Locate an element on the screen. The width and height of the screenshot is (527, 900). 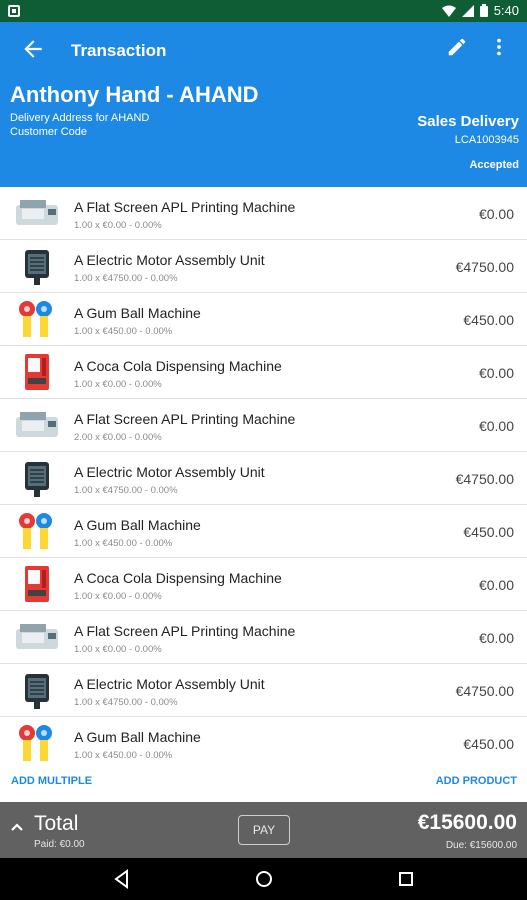
customer-name: Anthony Hand - AHAND is located at coordinates (134, 94).